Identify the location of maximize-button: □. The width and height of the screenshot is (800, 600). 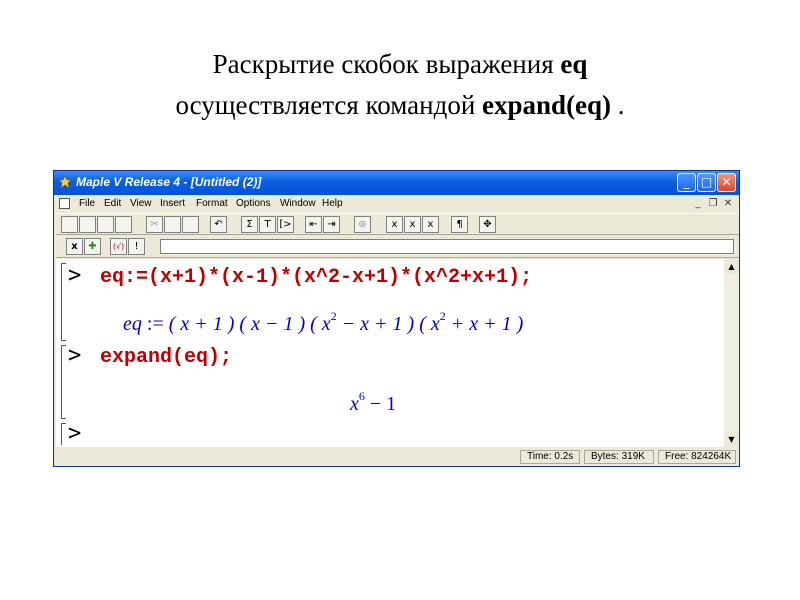
(706, 182).